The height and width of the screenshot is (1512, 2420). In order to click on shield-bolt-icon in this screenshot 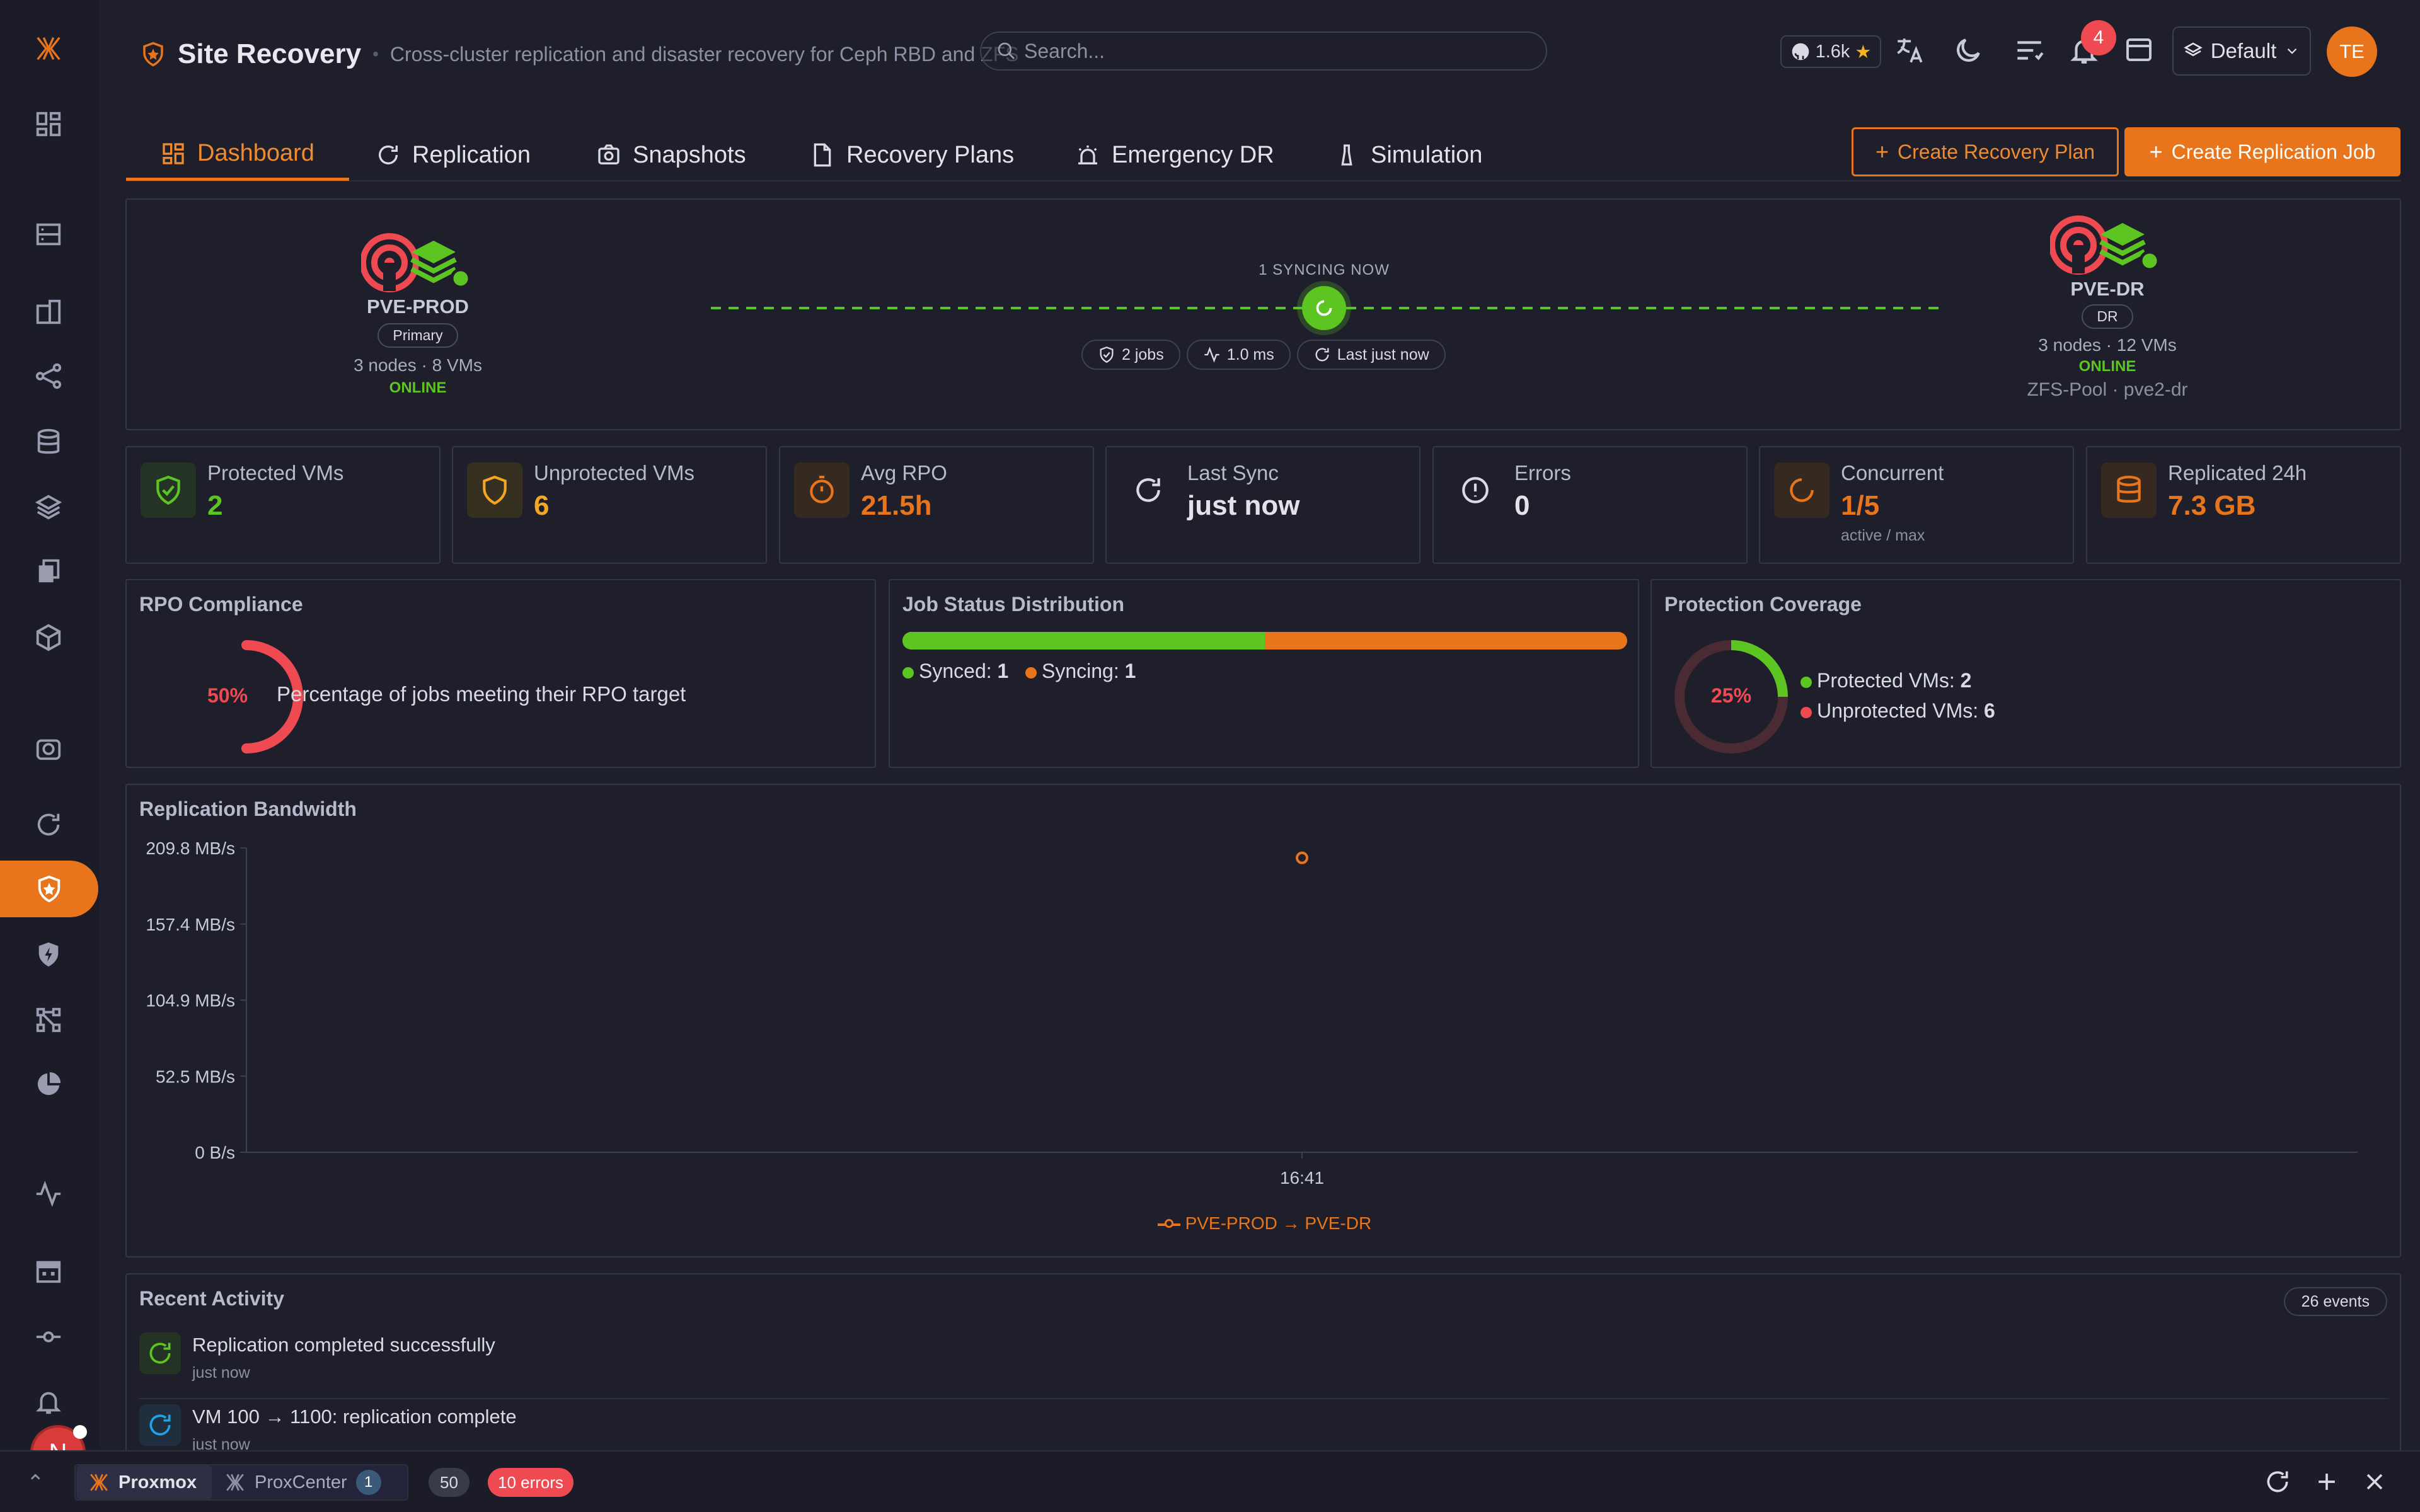, I will do `click(49, 954)`.